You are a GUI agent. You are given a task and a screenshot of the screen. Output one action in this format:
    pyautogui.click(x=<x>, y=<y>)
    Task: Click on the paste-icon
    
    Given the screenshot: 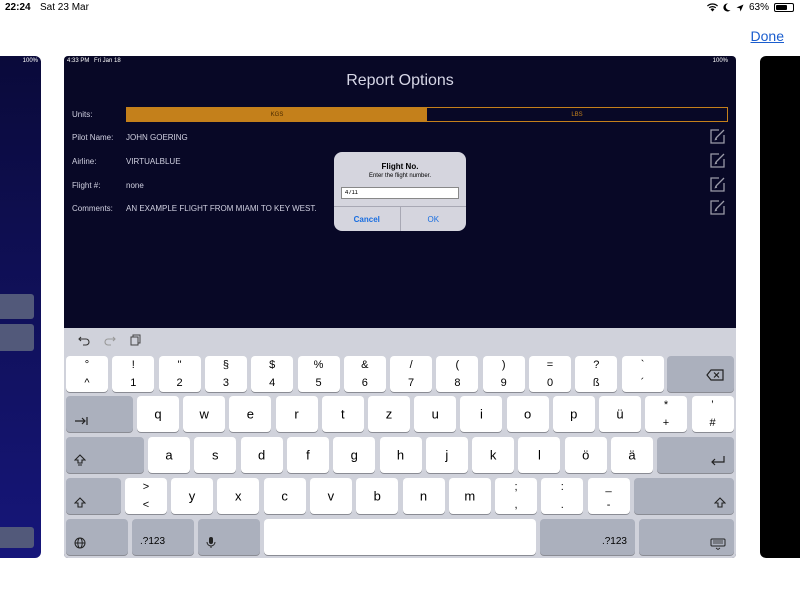 What is the action you would take?
    pyautogui.click(x=136, y=340)
    